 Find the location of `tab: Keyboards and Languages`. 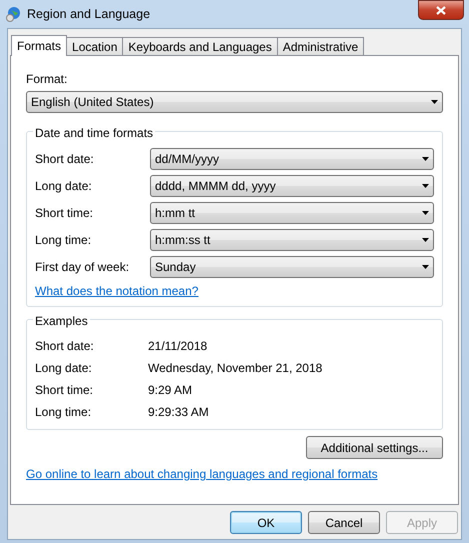

tab: Keyboards and Languages is located at coordinates (200, 46).